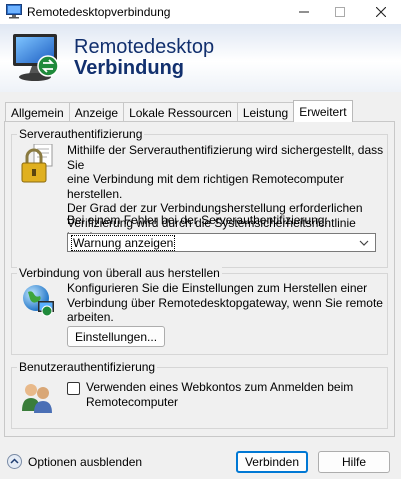 This screenshot has height=479, width=401. Describe the element at coordinates (119, 273) in the screenshot. I see `connect-anywhere-title: Verbindung von überall aus herstellen` at that location.